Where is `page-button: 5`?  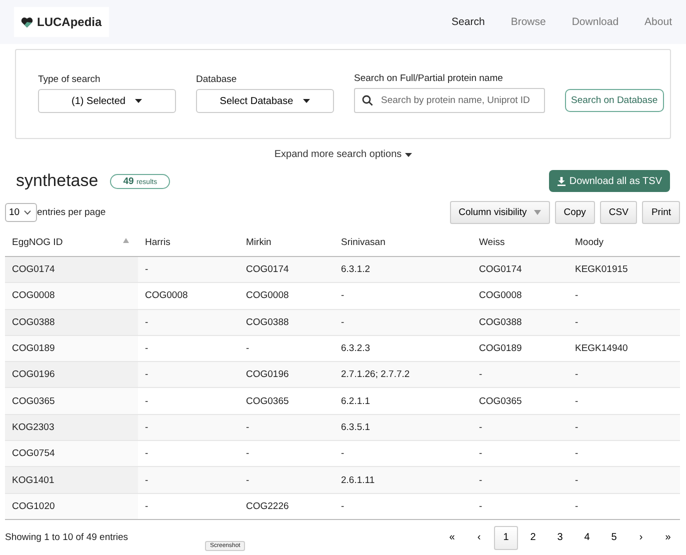 page-button: 5 is located at coordinates (614, 538).